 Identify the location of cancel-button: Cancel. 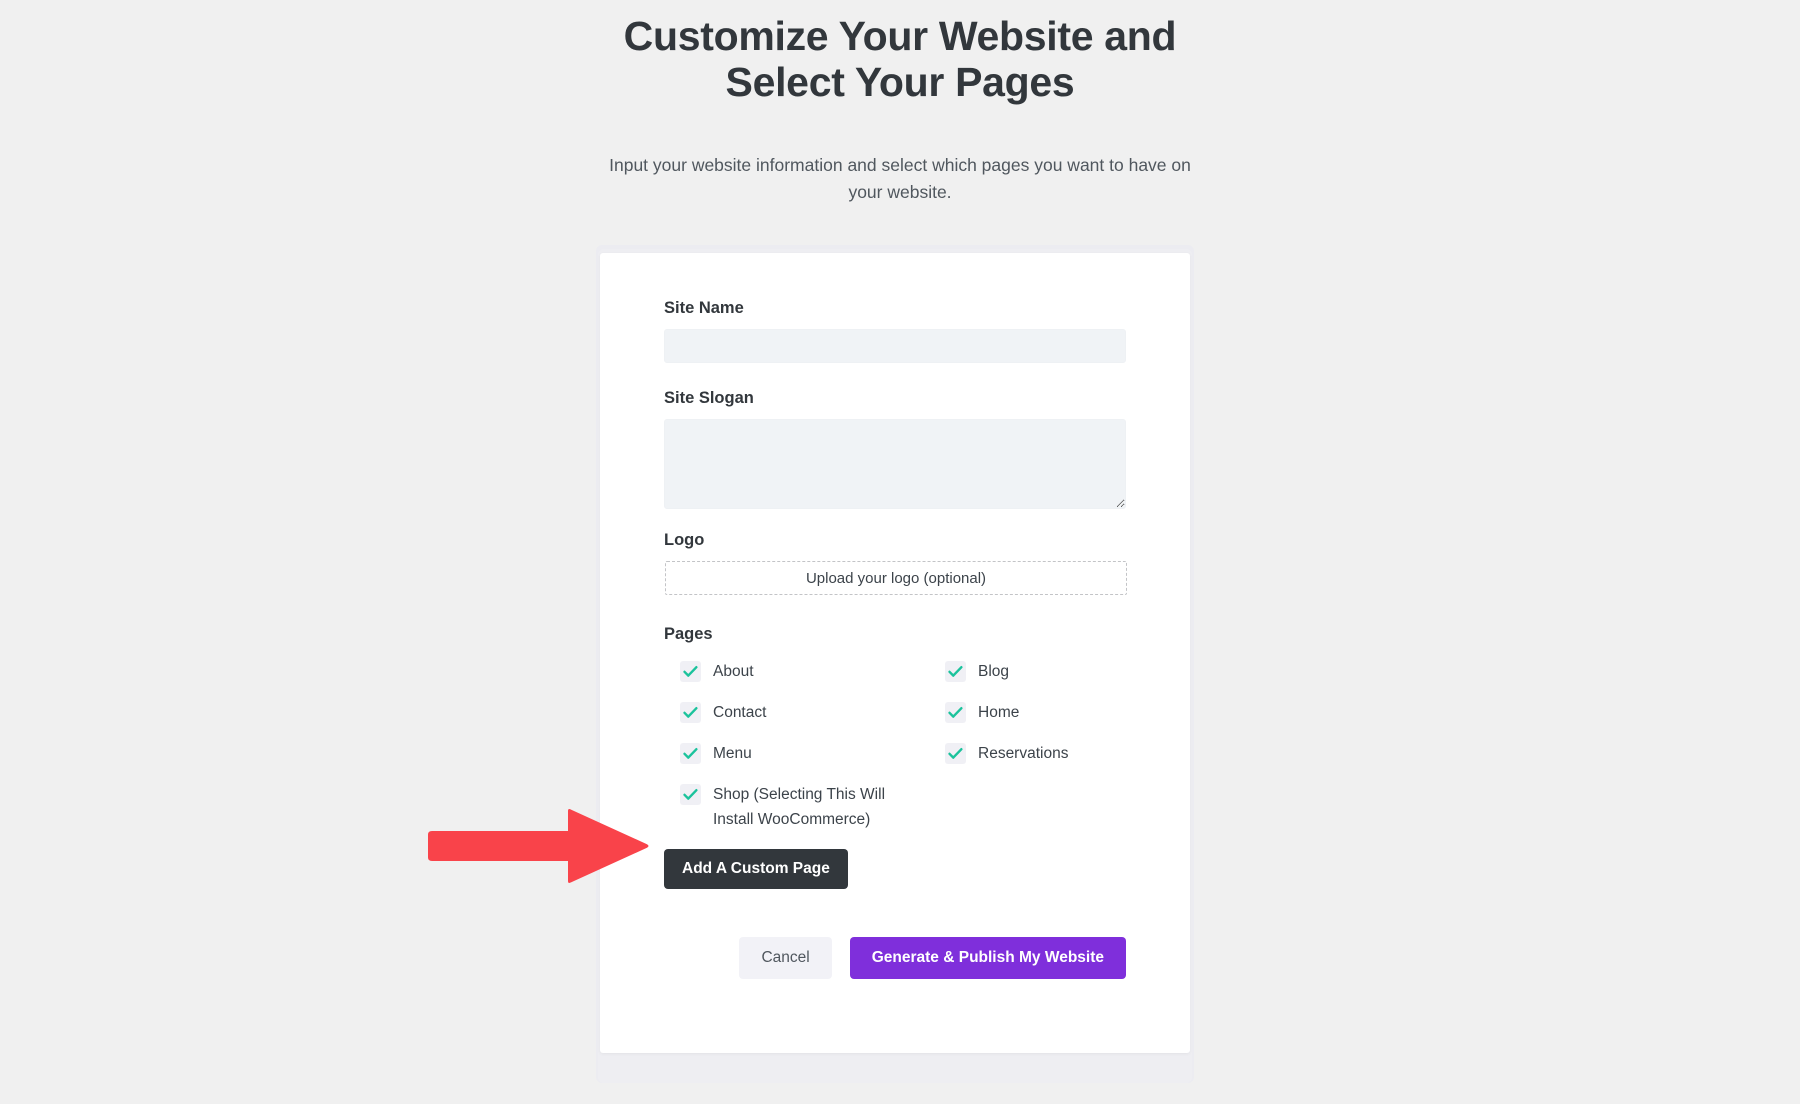
(785, 957).